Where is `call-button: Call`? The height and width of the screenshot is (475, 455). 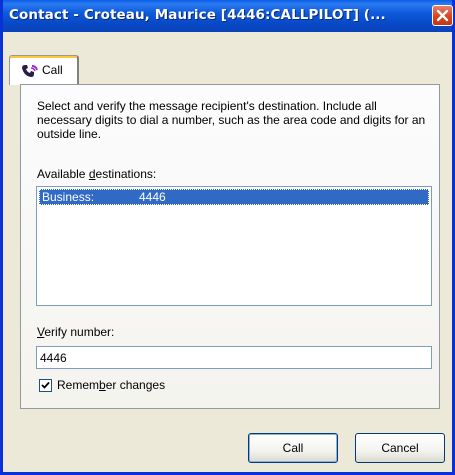 call-button: Call is located at coordinates (293, 448).